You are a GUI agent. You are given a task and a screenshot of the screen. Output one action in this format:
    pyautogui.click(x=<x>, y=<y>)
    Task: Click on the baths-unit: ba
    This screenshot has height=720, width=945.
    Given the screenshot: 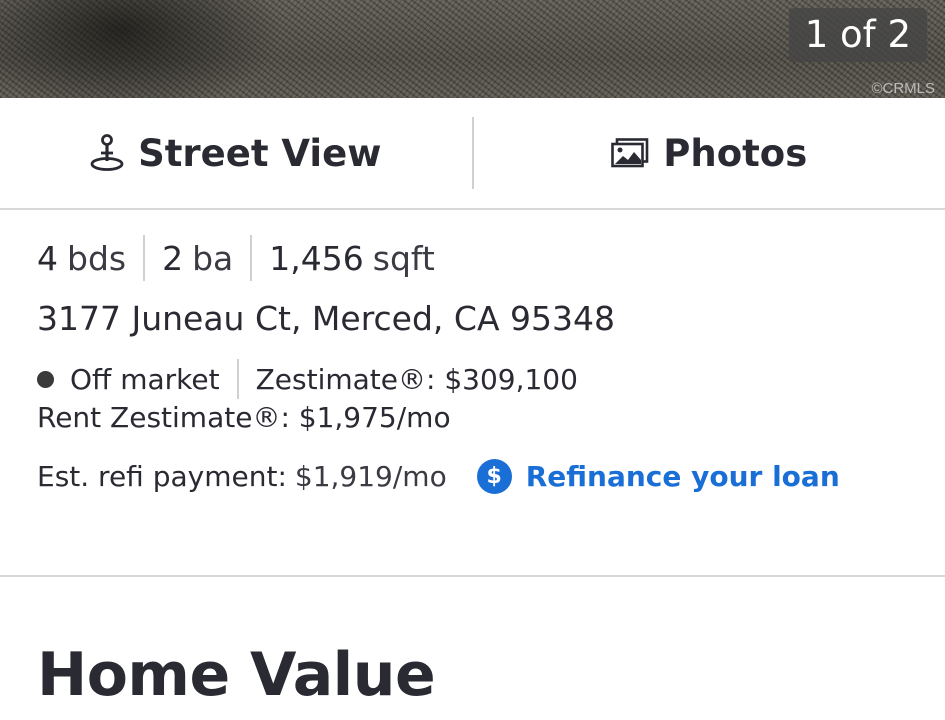 What is the action you would take?
    pyautogui.click(x=213, y=258)
    